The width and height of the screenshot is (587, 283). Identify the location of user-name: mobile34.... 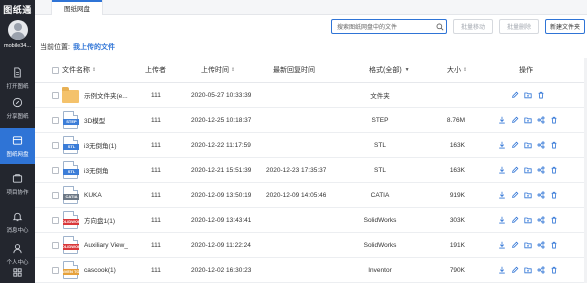
(17, 46).